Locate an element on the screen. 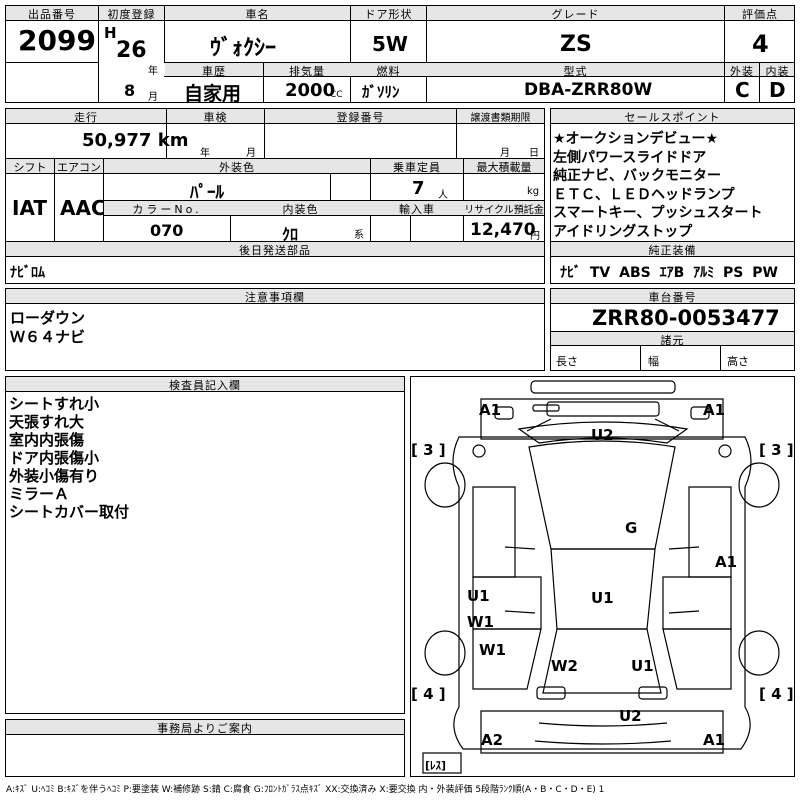 This screenshot has height=800, width=800. car-name-value: ｳﾞｫｸｼｰ is located at coordinates (243, 48).